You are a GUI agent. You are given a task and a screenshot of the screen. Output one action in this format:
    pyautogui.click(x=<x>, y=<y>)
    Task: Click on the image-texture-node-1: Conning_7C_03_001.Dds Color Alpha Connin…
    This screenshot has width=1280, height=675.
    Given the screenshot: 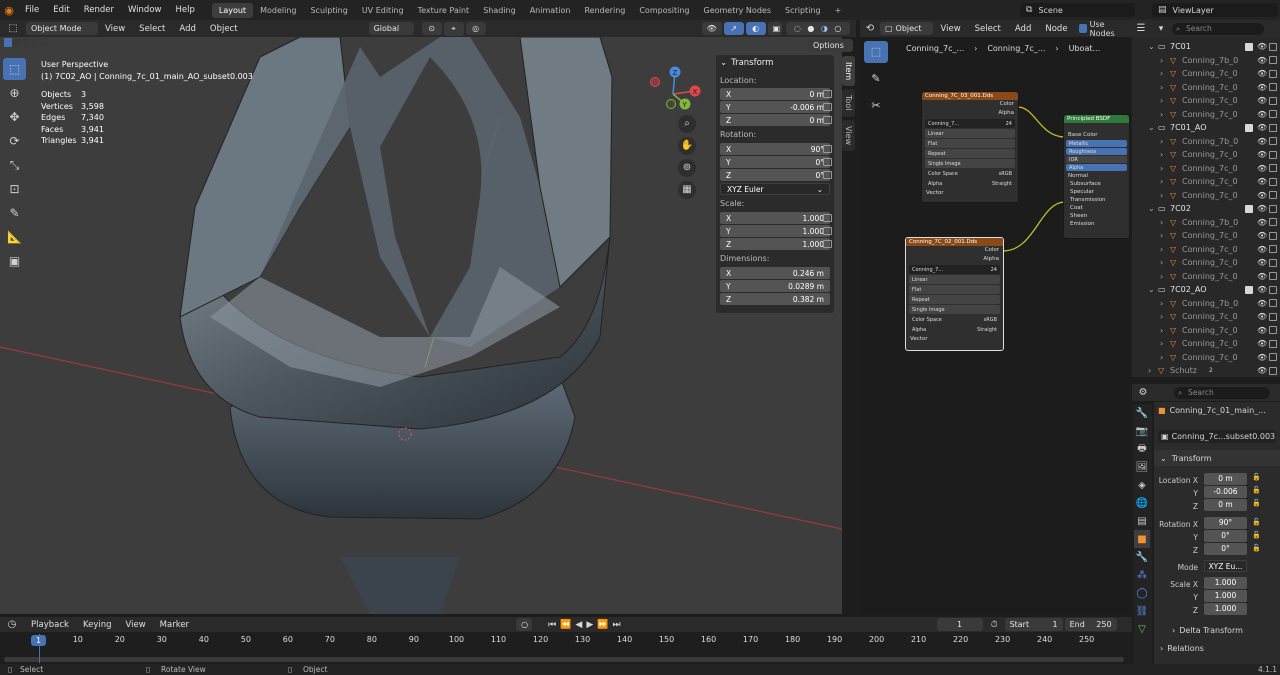 What is the action you would take?
    pyautogui.click(x=970, y=147)
    